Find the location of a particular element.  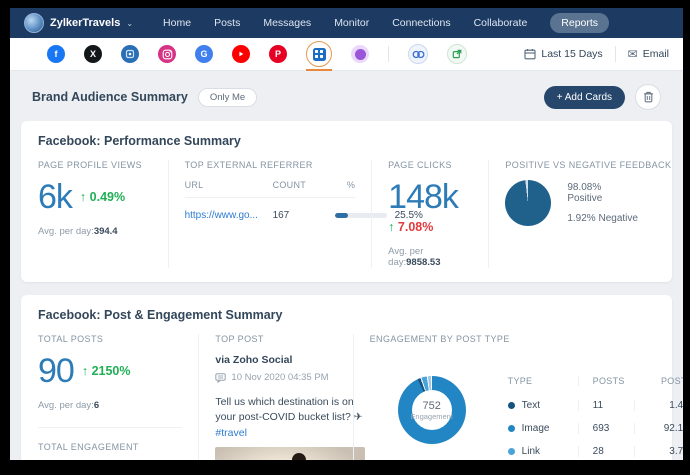

pct-value: 92.15% is located at coordinates (658, 428).